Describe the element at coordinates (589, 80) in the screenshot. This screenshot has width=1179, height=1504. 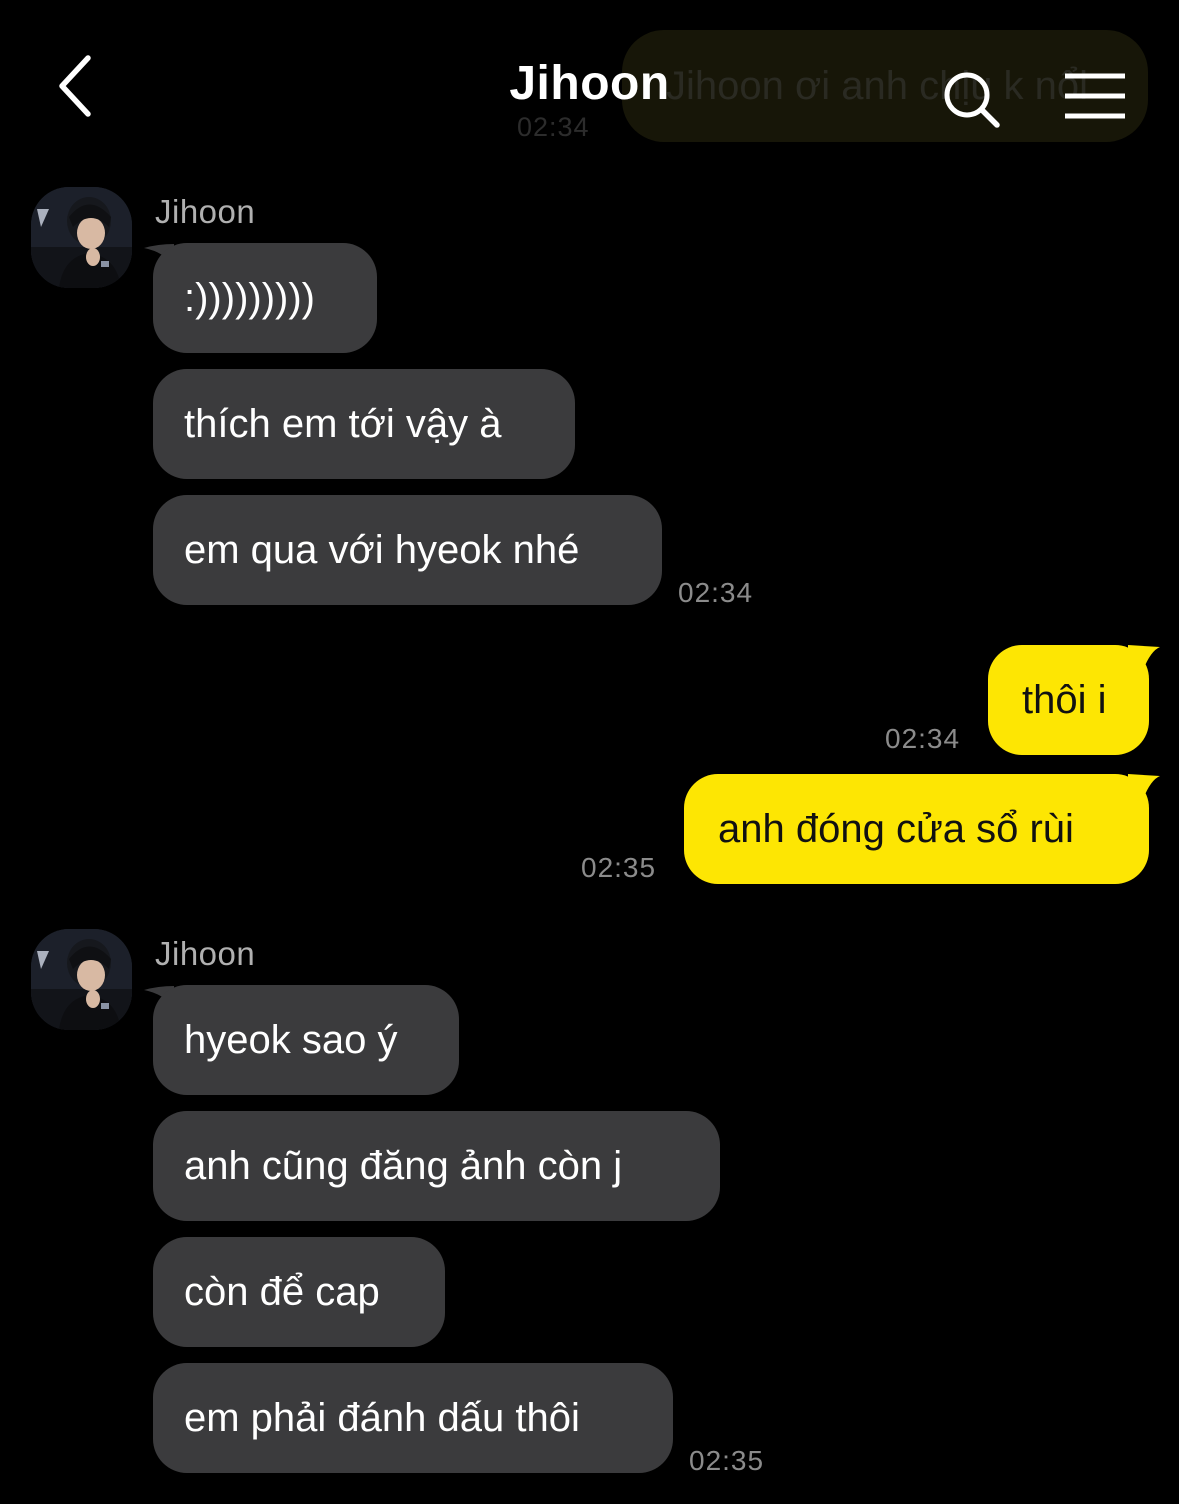
I see `chat-header: Jihoon ơi anh chịu k nổi 02:34 Jihoon` at that location.